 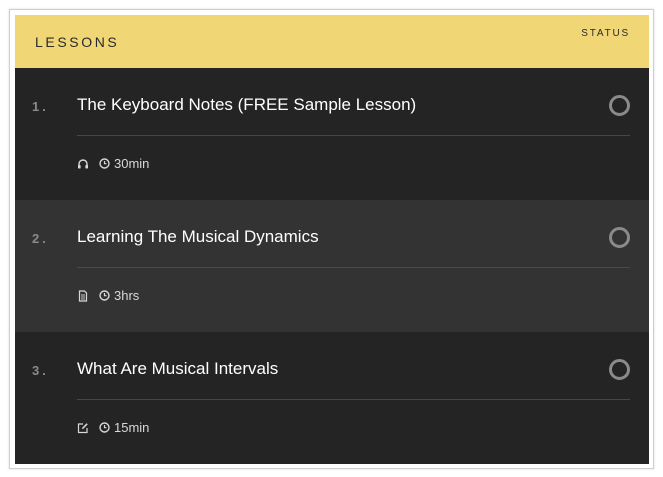 I want to click on lessons-title: LESSONS, so click(x=77, y=41).